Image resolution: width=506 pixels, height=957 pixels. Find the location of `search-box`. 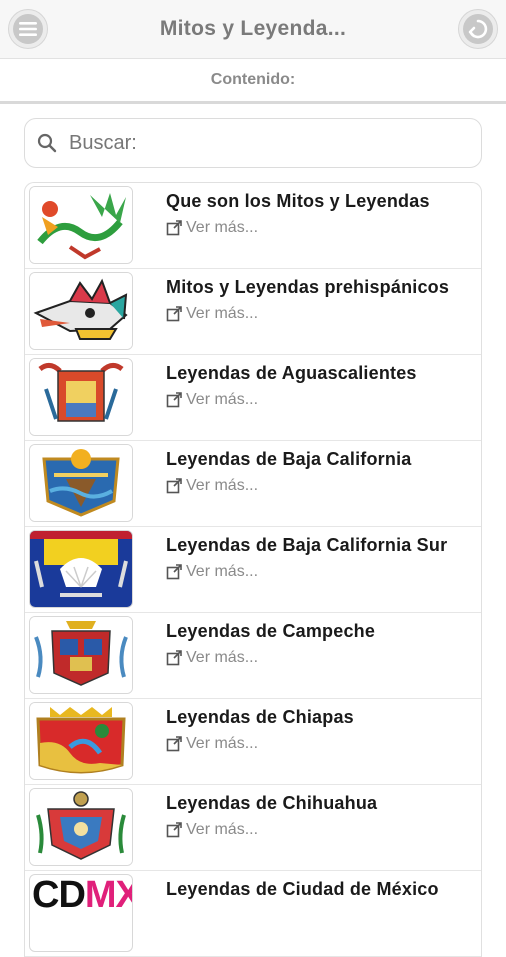

search-box is located at coordinates (253, 143).